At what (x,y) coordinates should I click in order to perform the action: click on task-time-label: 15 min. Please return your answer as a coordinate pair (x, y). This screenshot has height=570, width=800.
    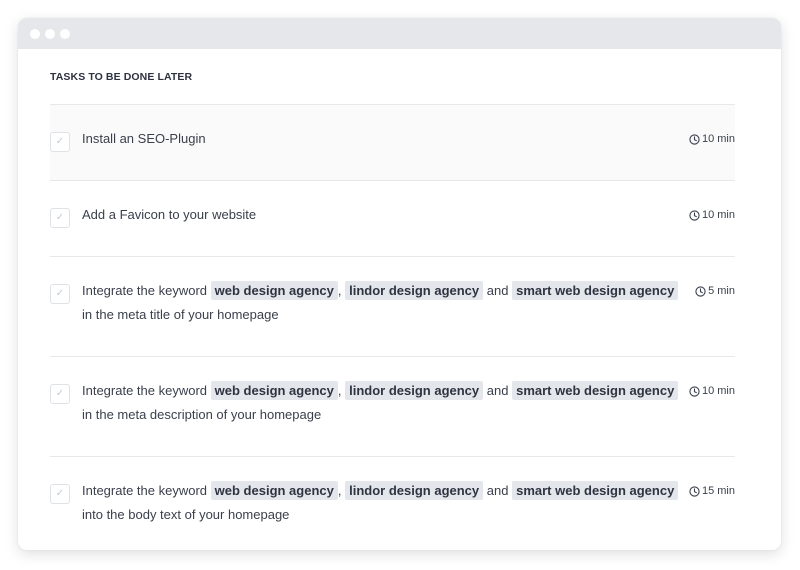
    Looking at the image, I should click on (718, 491).